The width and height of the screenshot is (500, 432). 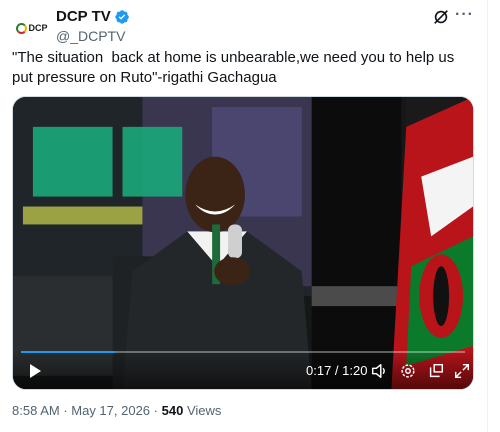 What do you see at coordinates (243, 369) in the screenshot?
I see `video-controls: 0:17 / 1:20` at bounding box center [243, 369].